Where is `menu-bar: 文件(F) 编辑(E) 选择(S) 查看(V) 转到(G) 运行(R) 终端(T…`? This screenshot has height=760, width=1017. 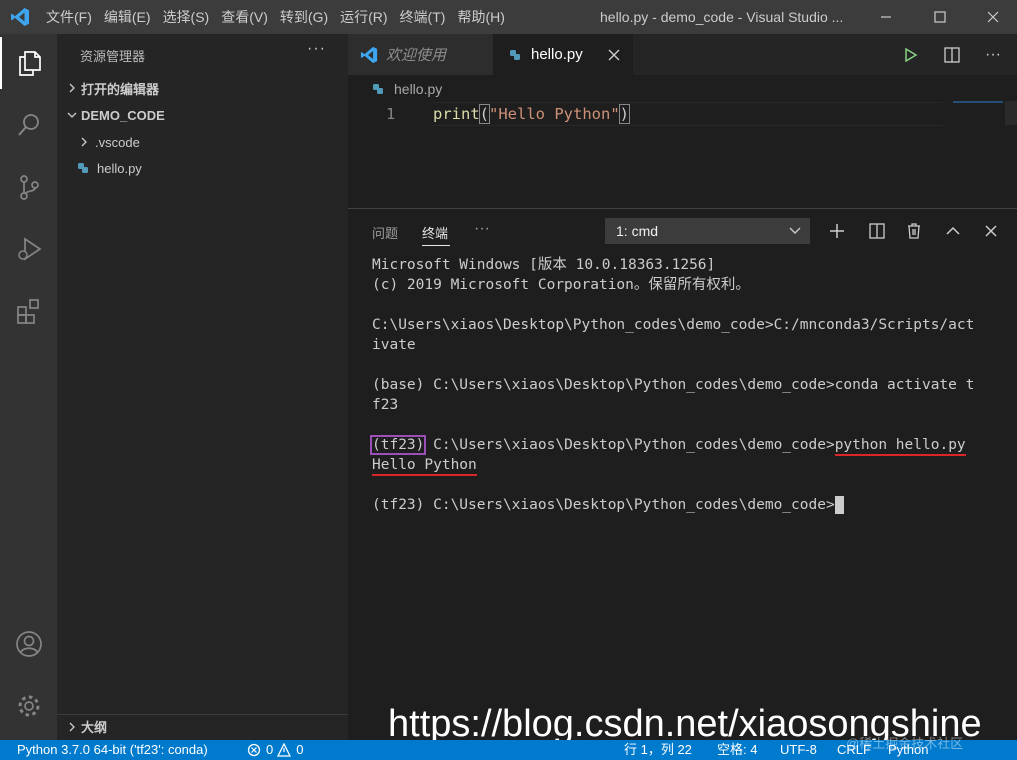
menu-bar: 文件(F) 编辑(E) 选择(S) 查看(V) 转到(G) 运行(R) 终端(T… is located at coordinates (275, 17).